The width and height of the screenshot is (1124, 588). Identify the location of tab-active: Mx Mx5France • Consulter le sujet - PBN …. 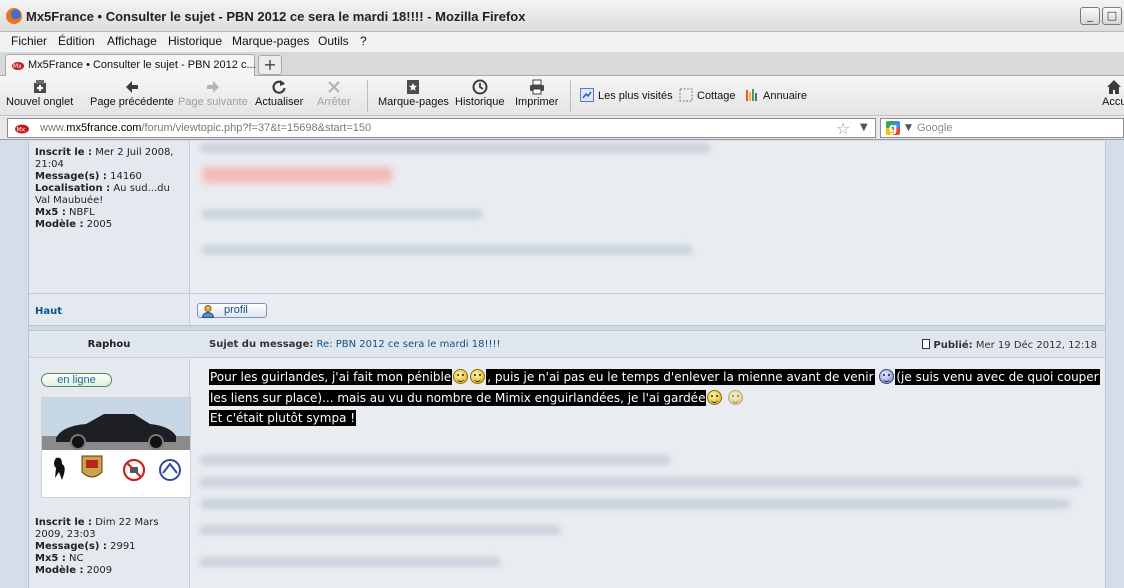
(130, 65).